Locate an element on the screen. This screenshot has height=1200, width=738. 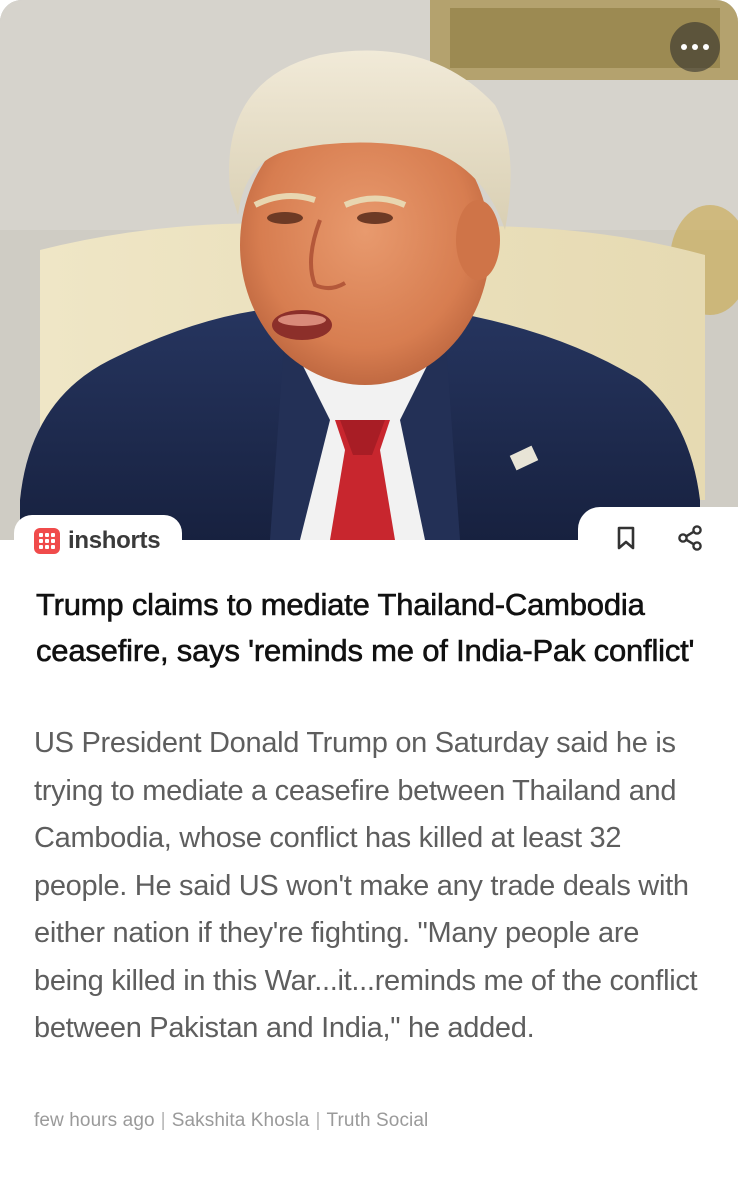
brand-tab: inshorts is located at coordinates (98, 541).